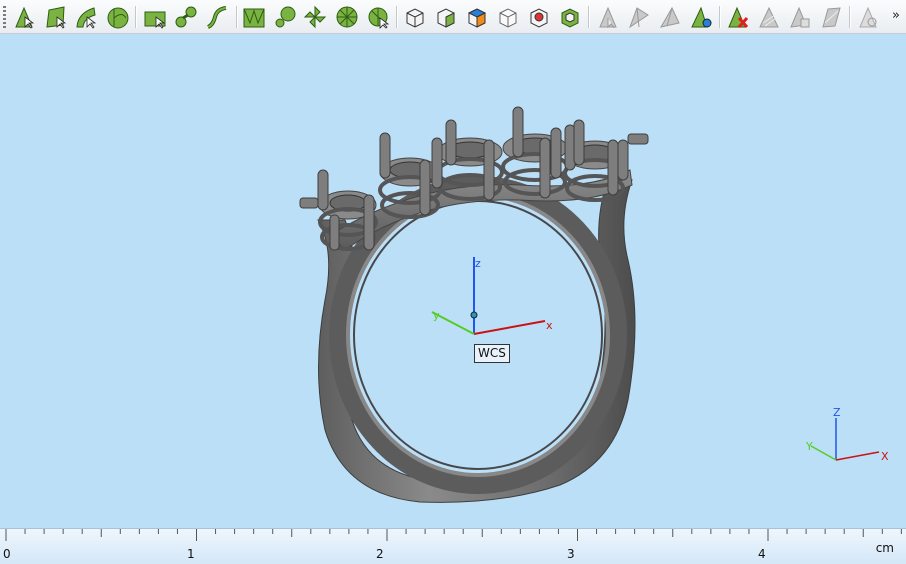  Describe the element at coordinates (254, 17) in the screenshot. I see `mesh-surface-icon` at that location.